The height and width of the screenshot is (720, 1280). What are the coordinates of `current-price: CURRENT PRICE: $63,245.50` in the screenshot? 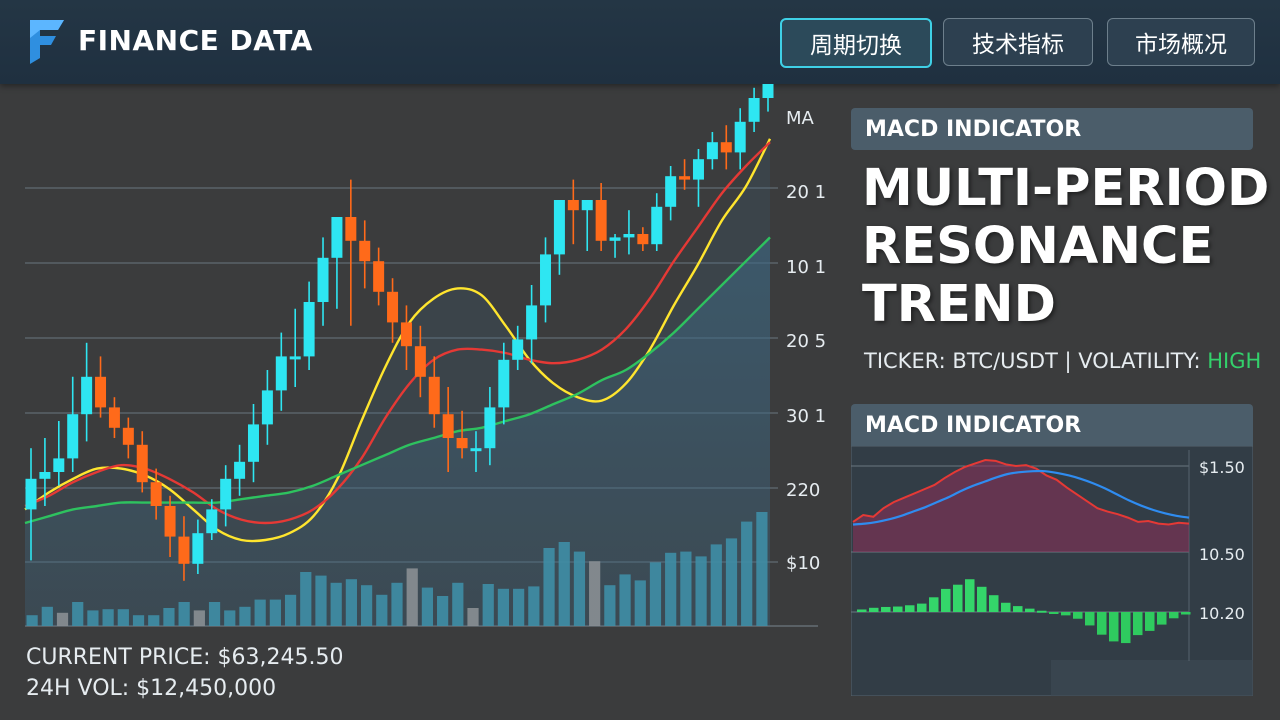 It's located at (185, 657).